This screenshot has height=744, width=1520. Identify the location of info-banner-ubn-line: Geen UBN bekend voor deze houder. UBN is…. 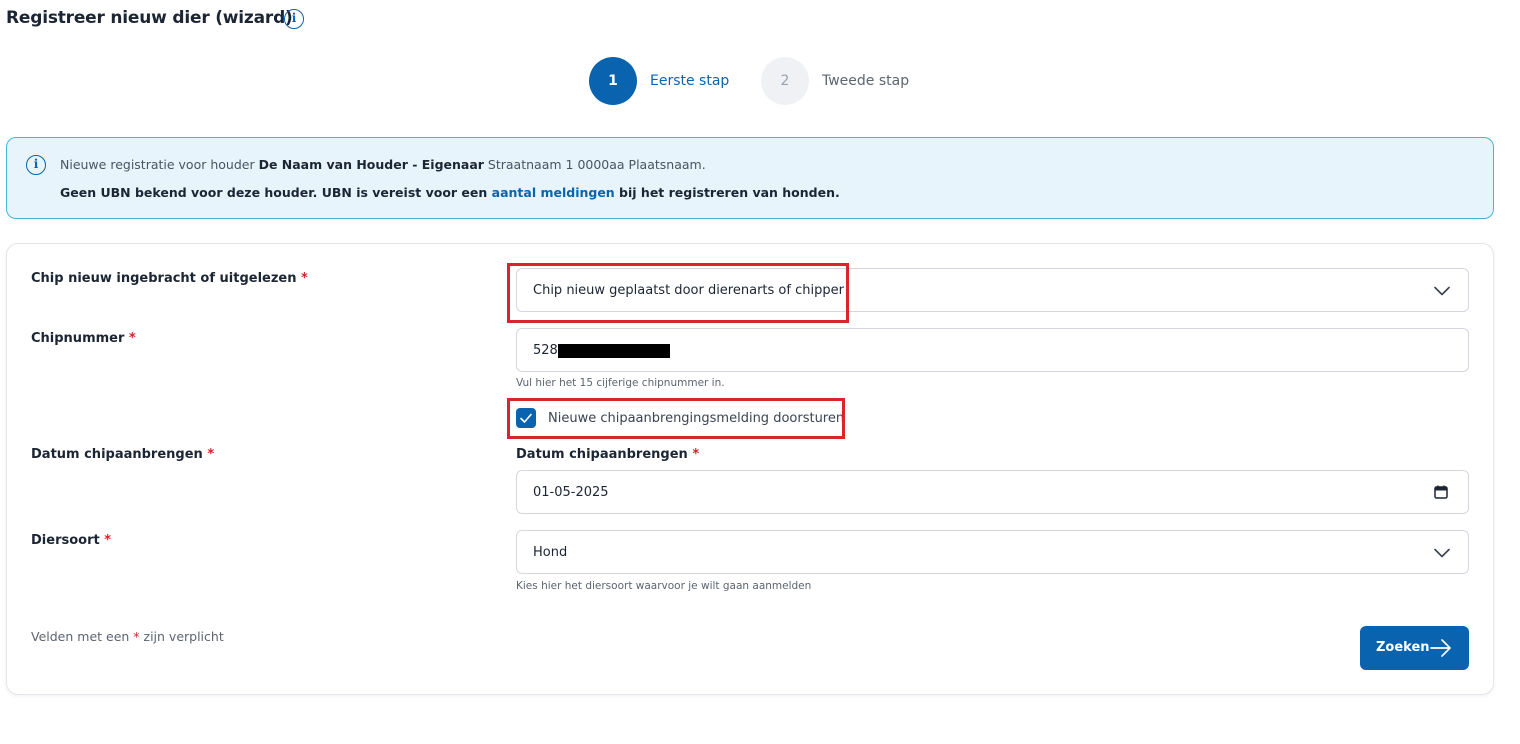
(450, 192).